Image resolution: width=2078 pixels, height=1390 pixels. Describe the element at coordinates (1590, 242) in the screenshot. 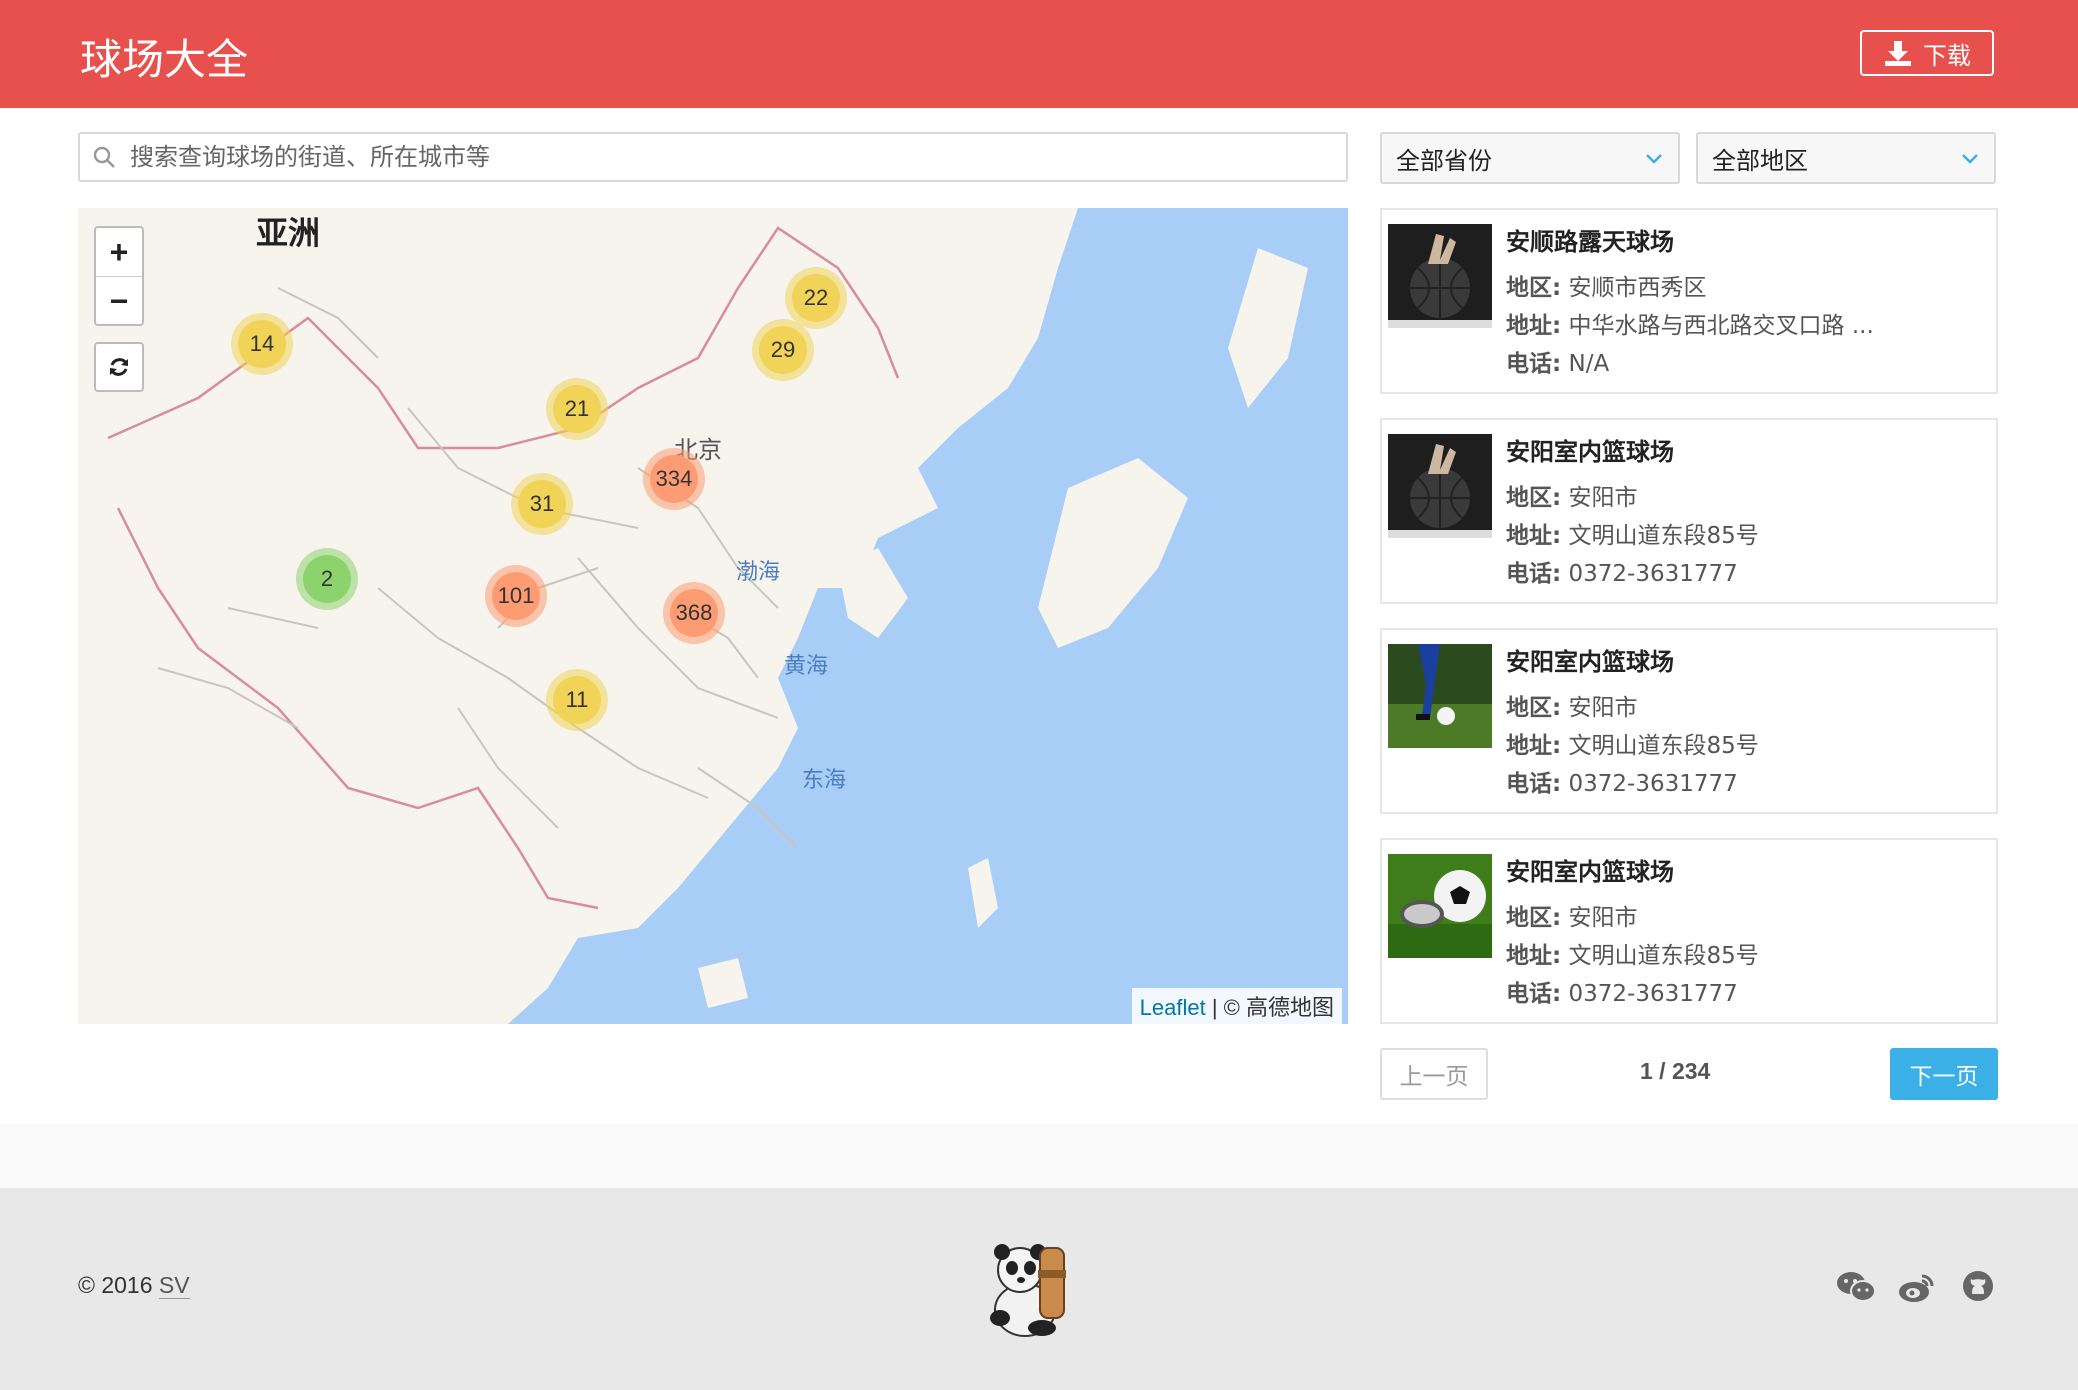

I see `court-name: 安顺路露天球场` at that location.